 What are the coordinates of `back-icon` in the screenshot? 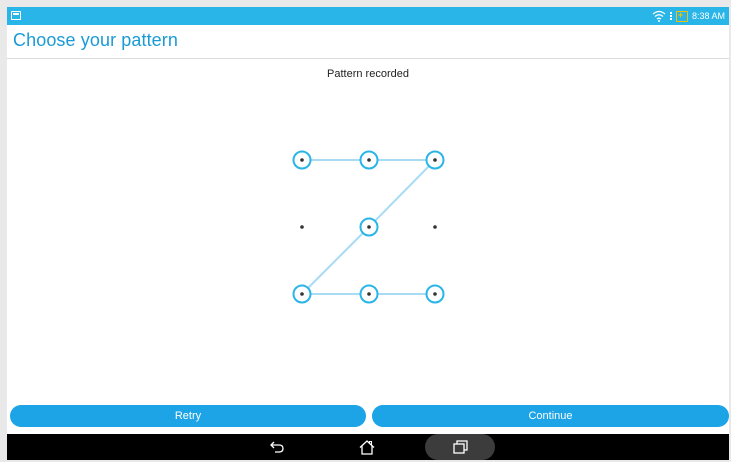 It's located at (277, 447).